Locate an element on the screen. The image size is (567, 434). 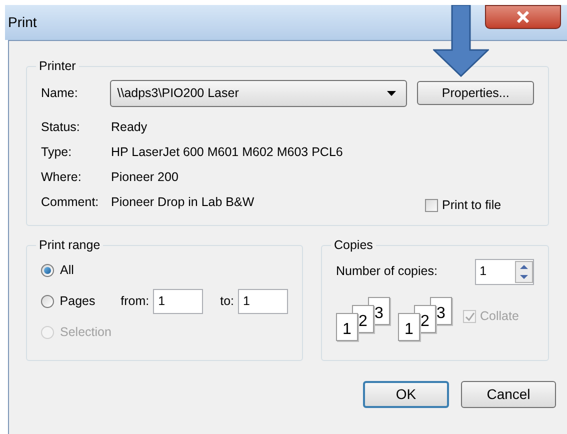
info-label: Status: is located at coordinates (61, 127).